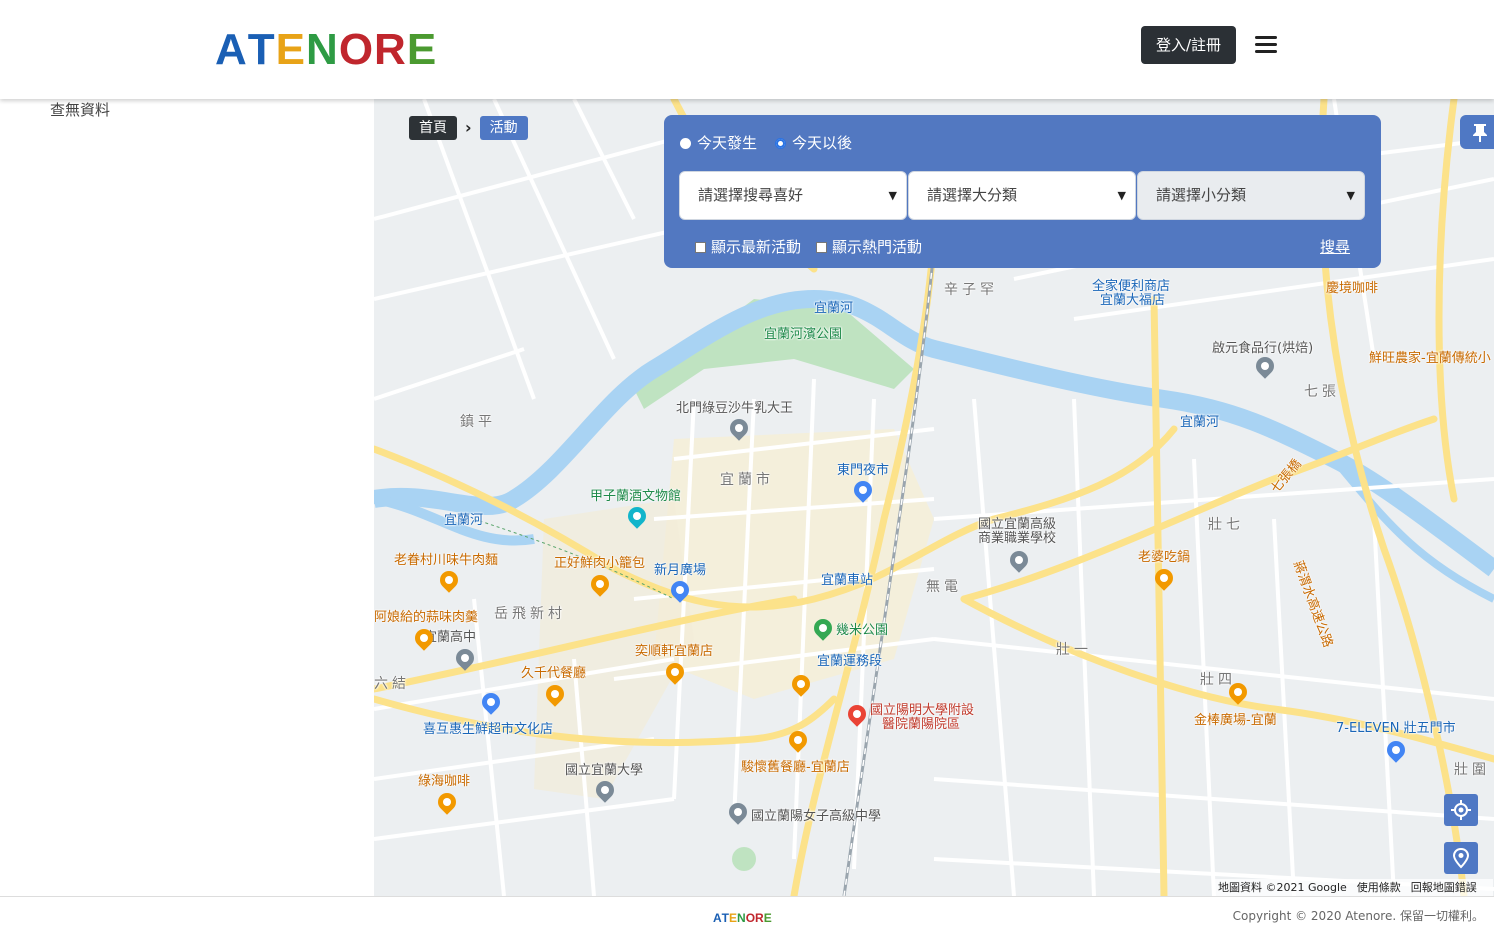 This screenshot has height=937, width=1494. I want to click on search-button: 搜尋, so click(1335, 247).